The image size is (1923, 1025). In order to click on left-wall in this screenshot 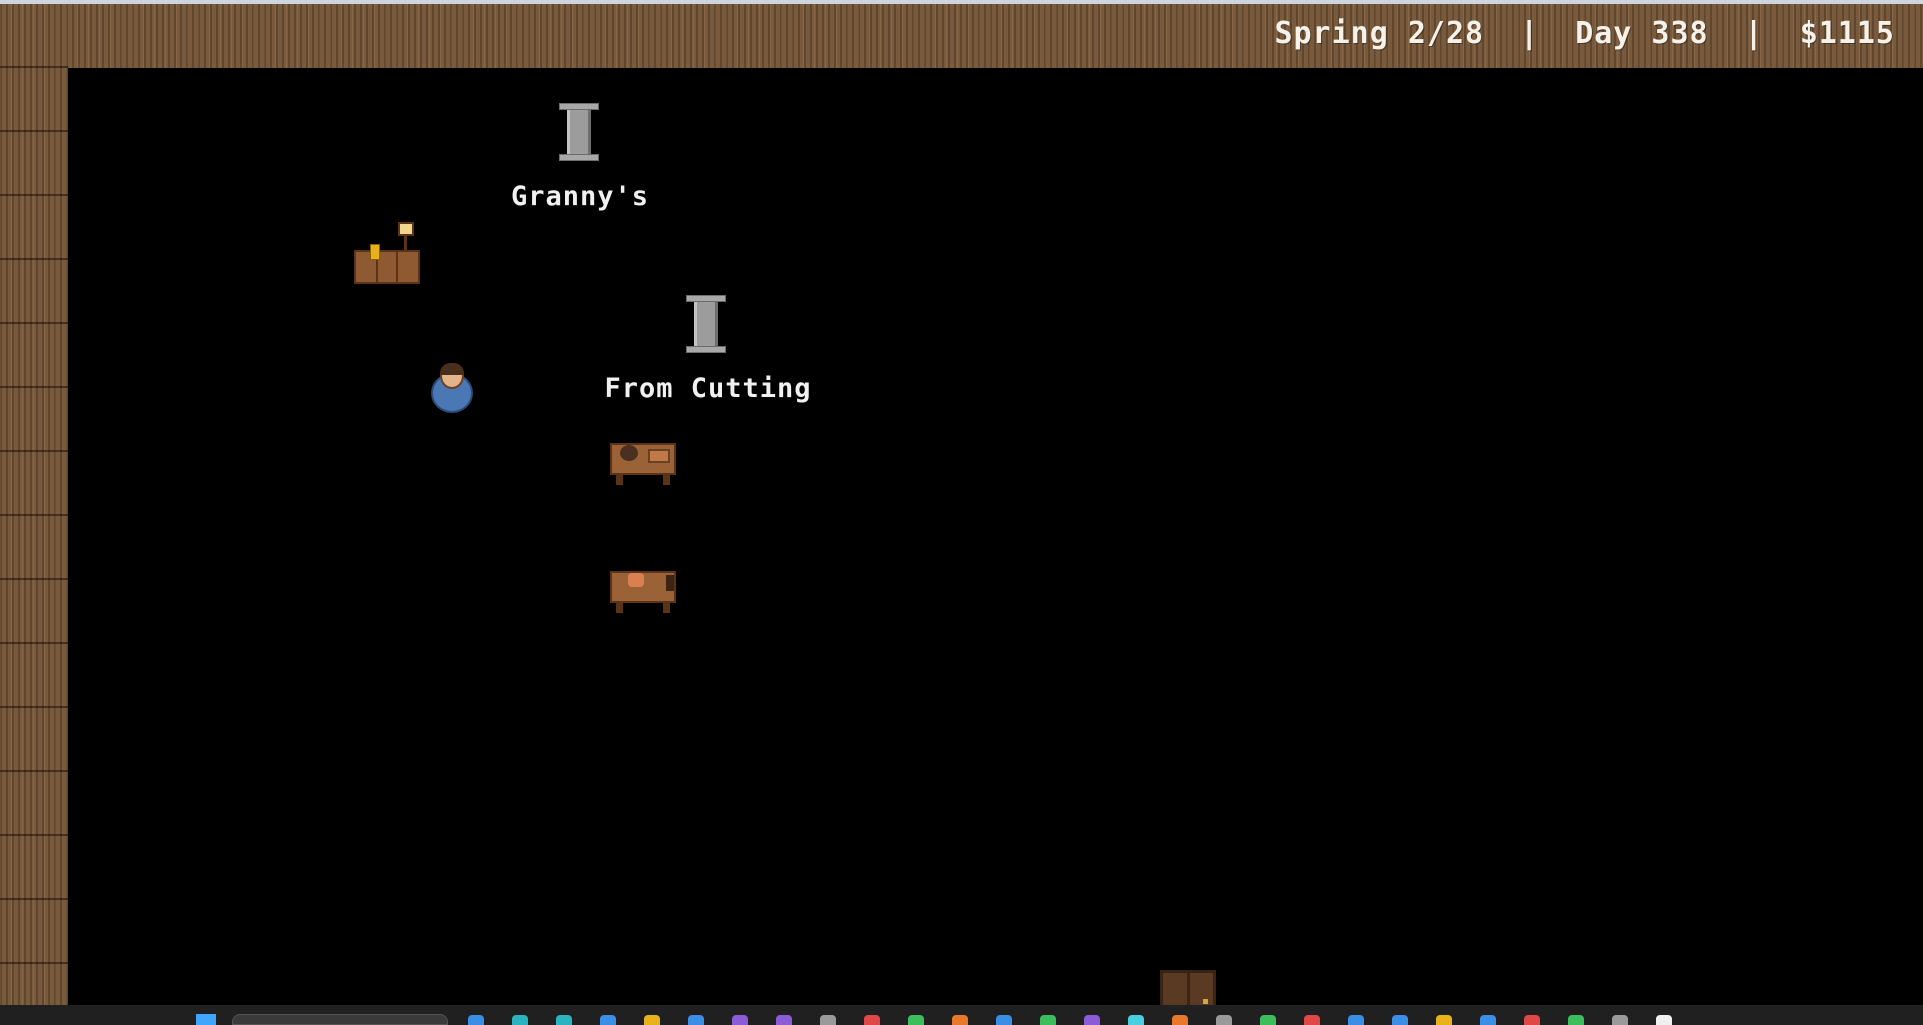, I will do `click(34, 504)`.